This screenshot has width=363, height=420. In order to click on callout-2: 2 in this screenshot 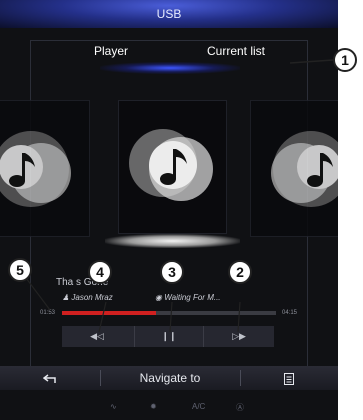, I will do `click(240, 272)`.